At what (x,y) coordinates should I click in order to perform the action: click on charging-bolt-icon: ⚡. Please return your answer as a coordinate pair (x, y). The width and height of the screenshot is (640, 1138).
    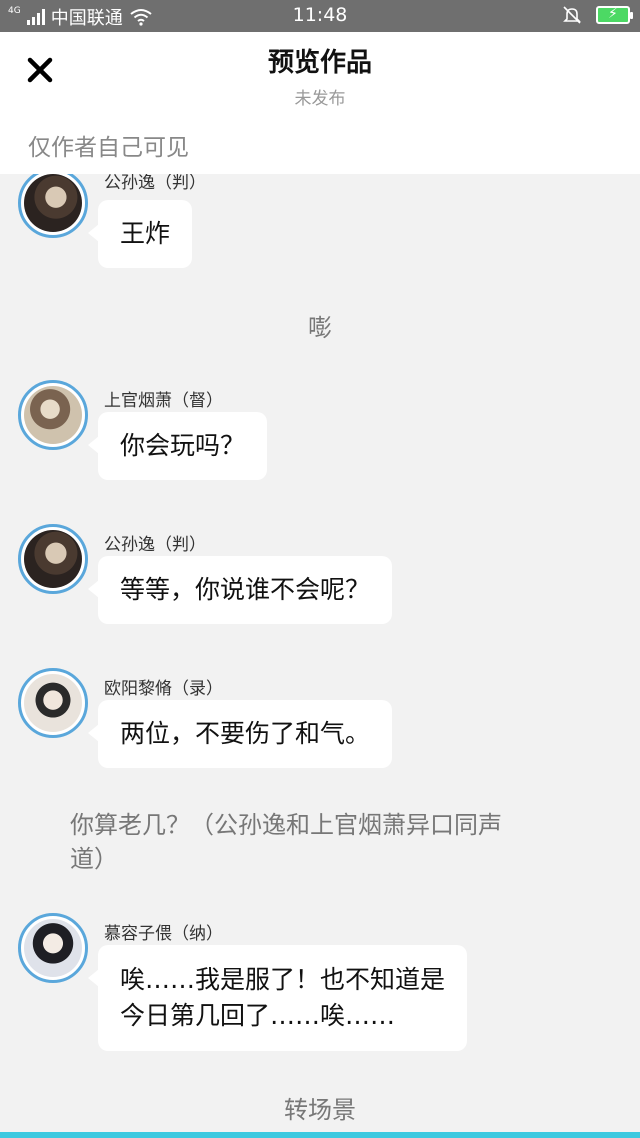
    Looking at the image, I should click on (613, 14).